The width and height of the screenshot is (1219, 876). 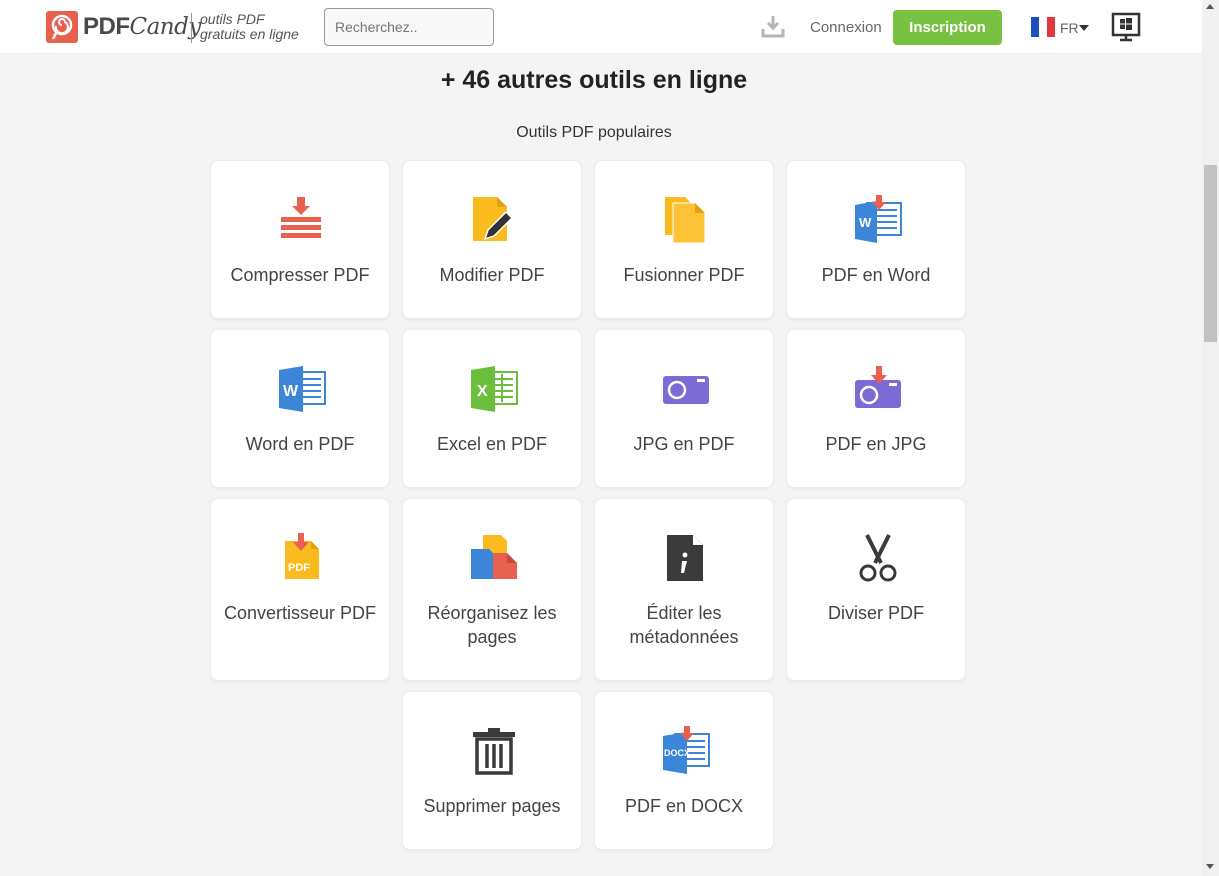 I want to click on signup-button: Inscription, so click(x=947, y=27).